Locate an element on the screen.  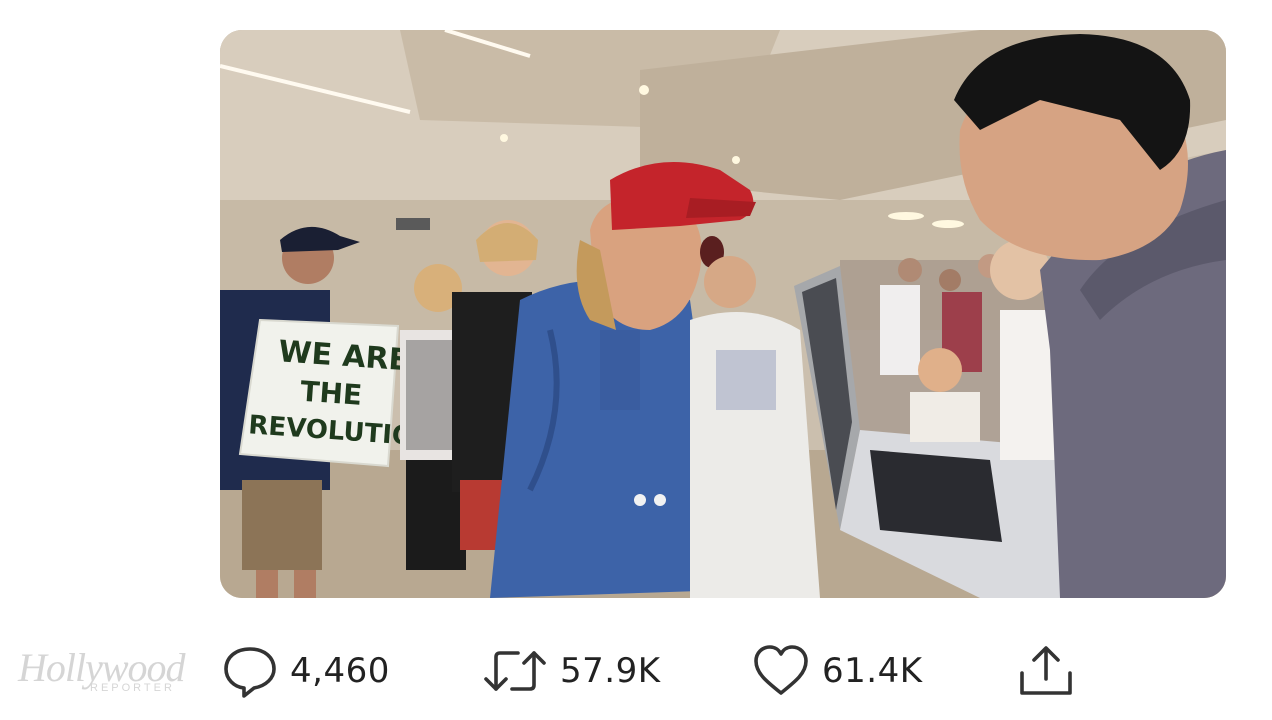
svg-text: THE is located at coordinates (331, 393).